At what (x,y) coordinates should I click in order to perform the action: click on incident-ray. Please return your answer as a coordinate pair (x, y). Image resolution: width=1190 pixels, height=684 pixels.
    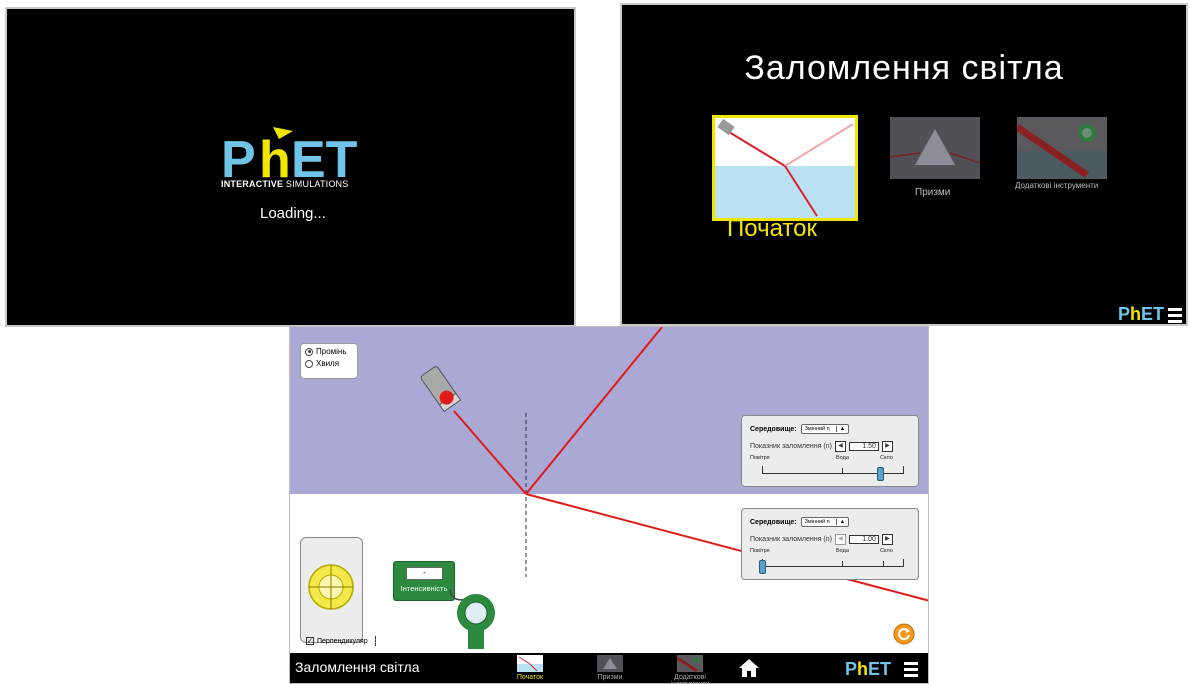
    Looking at the image, I should click on (490, 452).